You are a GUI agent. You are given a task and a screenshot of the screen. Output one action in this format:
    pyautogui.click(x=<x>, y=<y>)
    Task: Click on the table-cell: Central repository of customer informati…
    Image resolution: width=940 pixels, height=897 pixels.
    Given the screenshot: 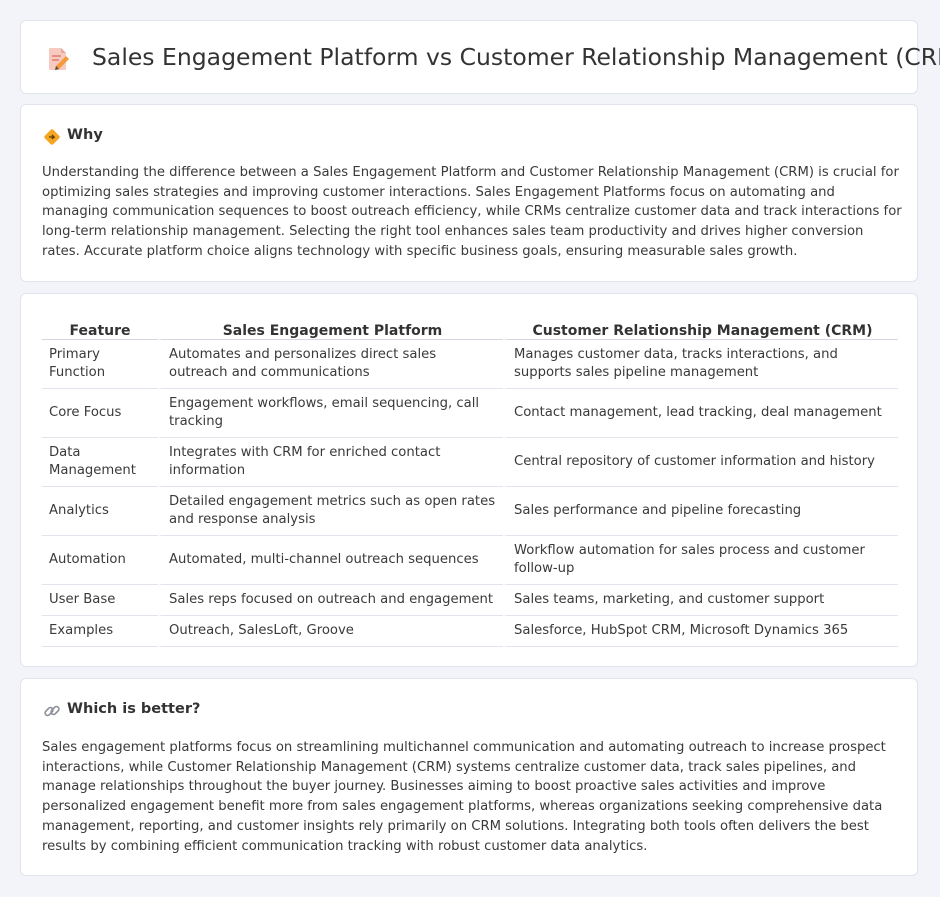 What is the action you would take?
    pyautogui.click(x=700, y=462)
    